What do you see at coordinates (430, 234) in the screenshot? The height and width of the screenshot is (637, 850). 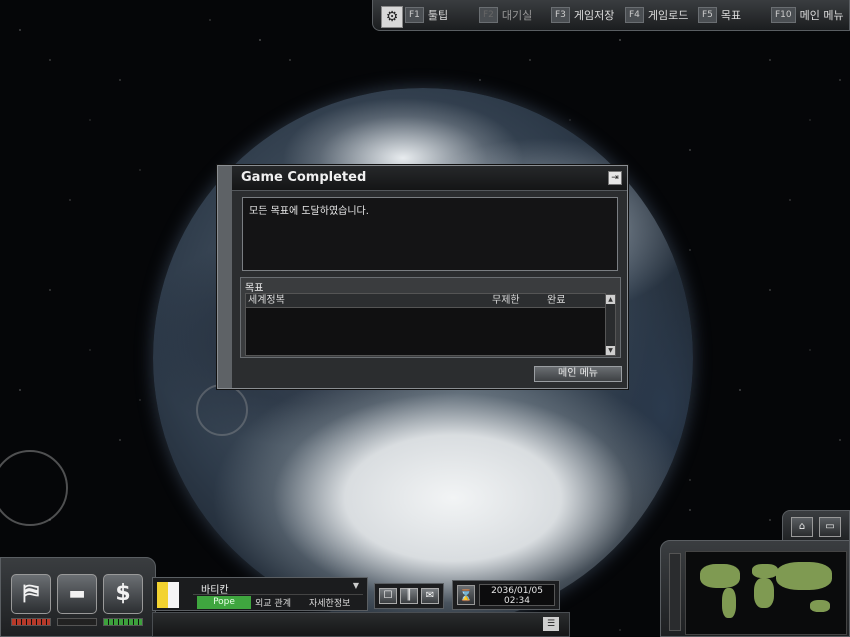 I see `message-box: 모든 목표에 도달하였습니다.` at bounding box center [430, 234].